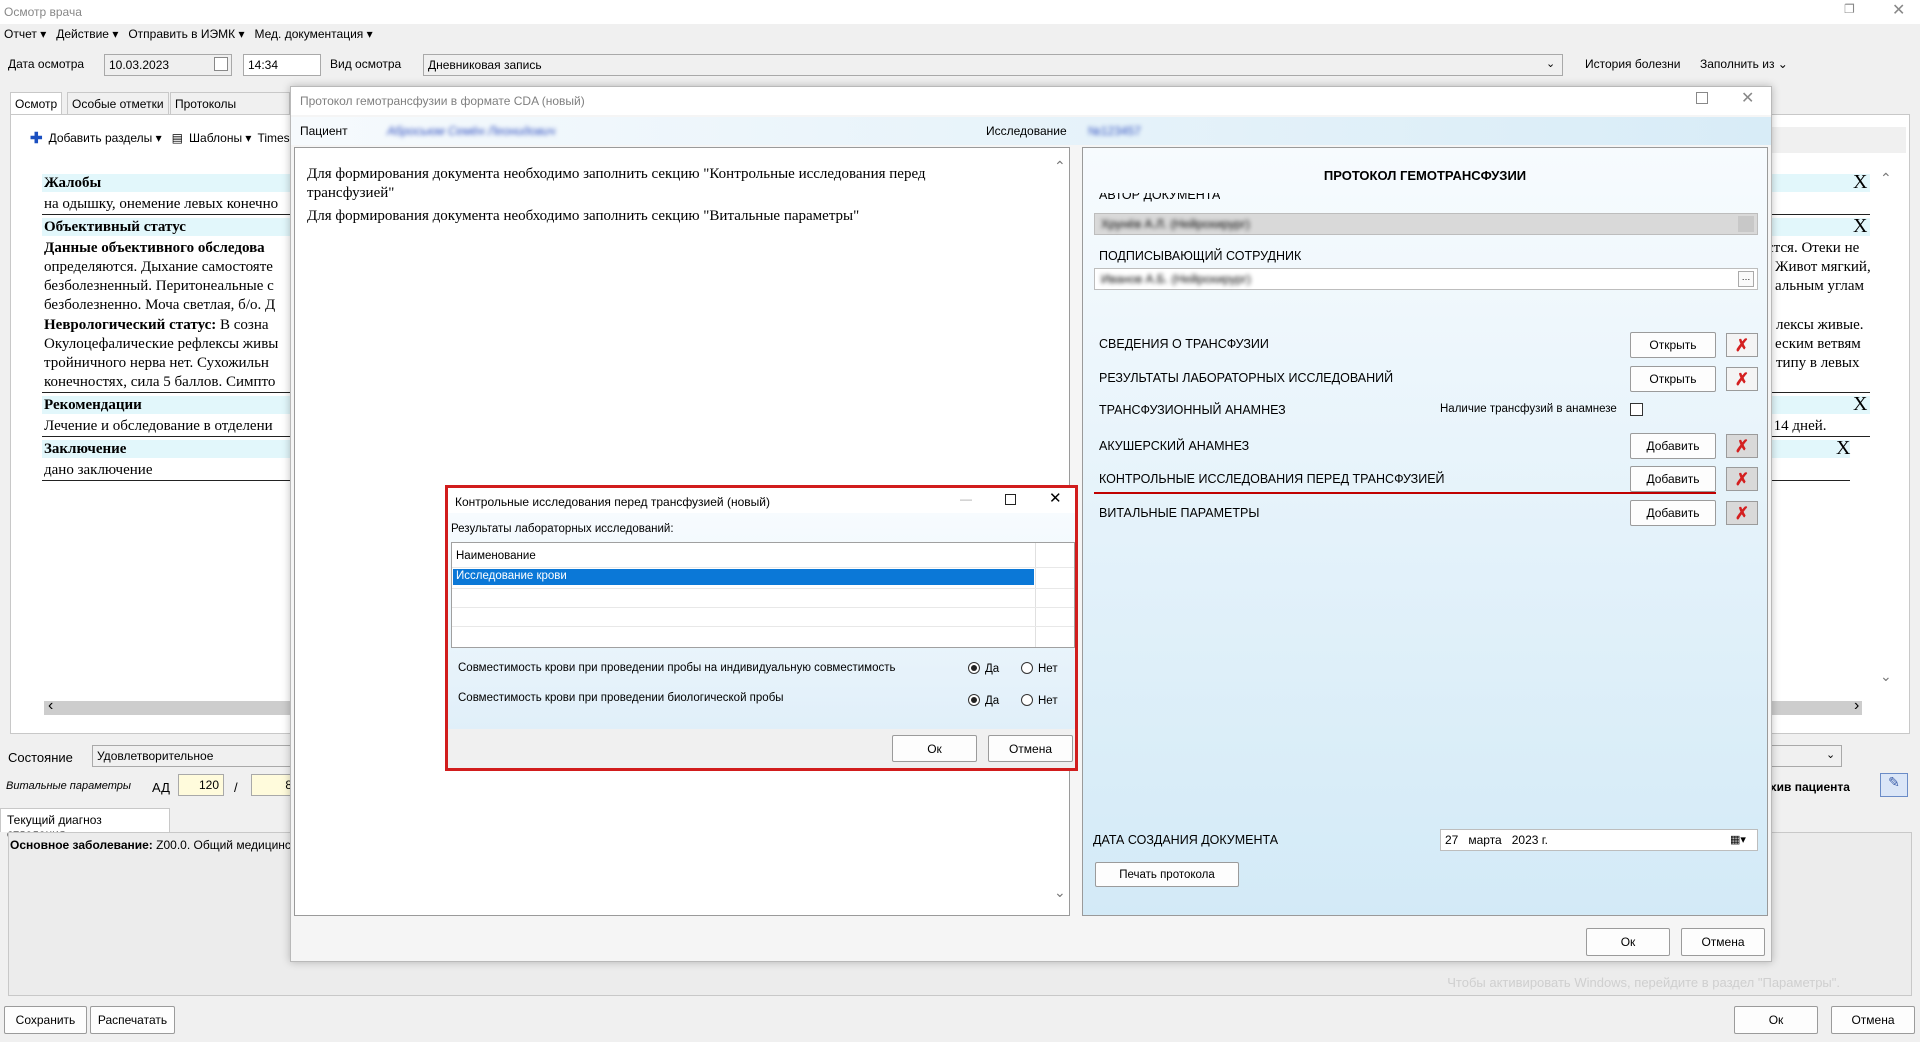  Describe the element at coordinates (1843, 448) in the screenshot. I see `remove-conclusion-icon: X` at that location.